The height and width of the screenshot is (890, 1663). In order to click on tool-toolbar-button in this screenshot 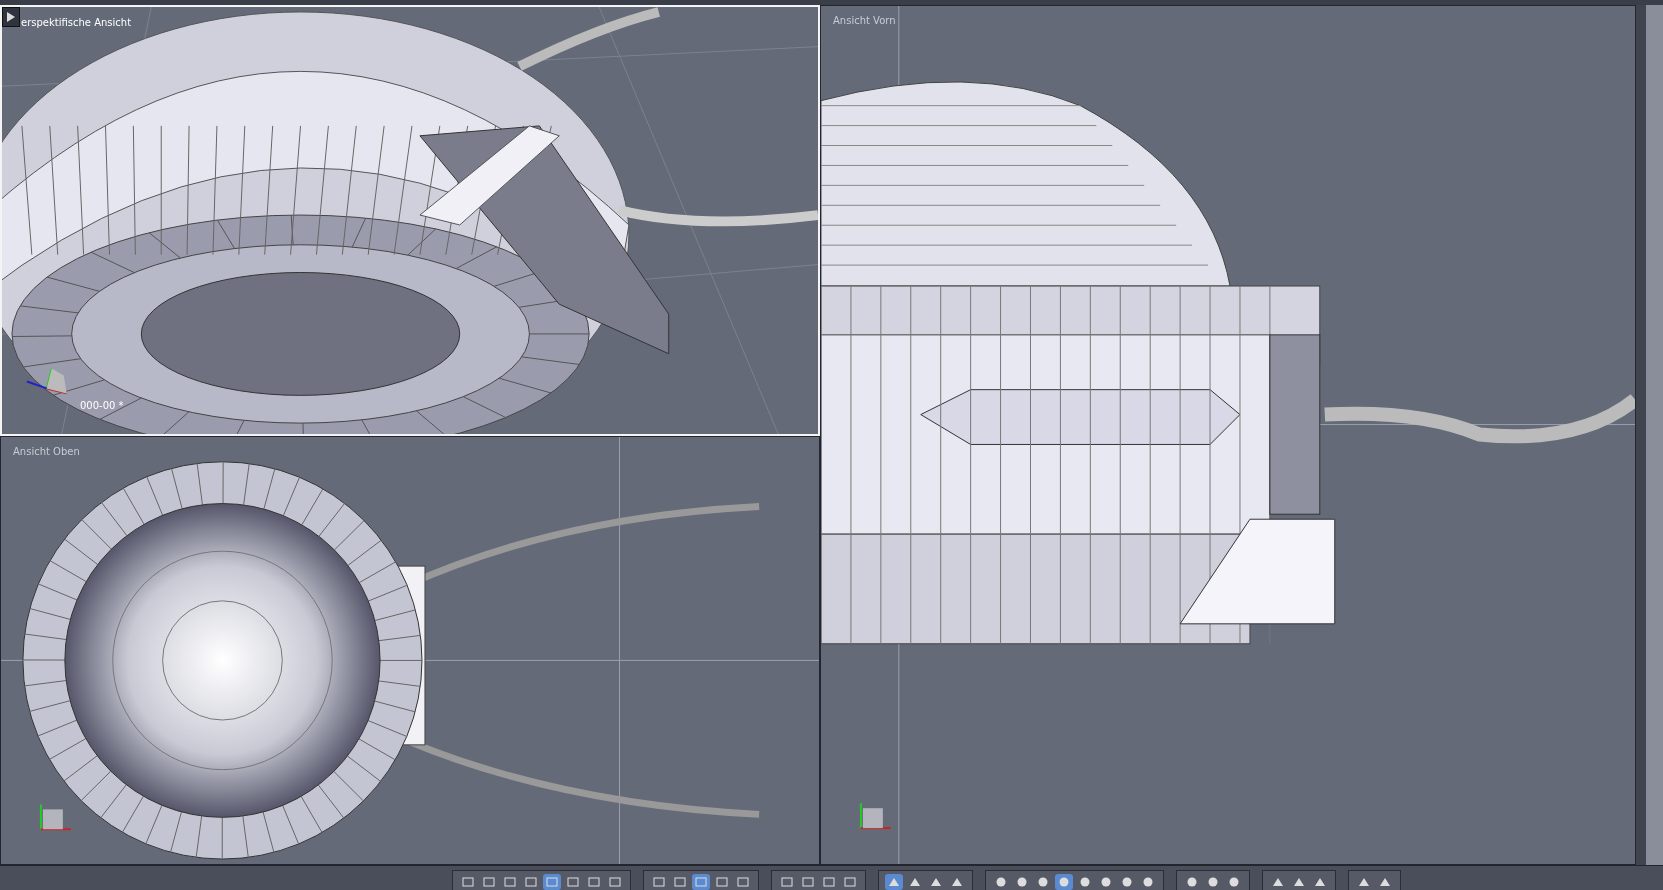, I will do `click(894, 882)`.